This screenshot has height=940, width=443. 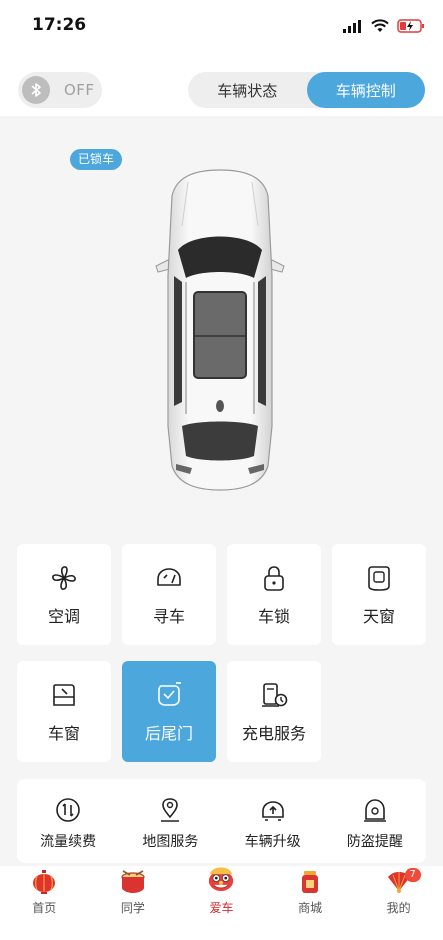 I want to click on tab-mine: 7 我的, so click(x=398, y=903).